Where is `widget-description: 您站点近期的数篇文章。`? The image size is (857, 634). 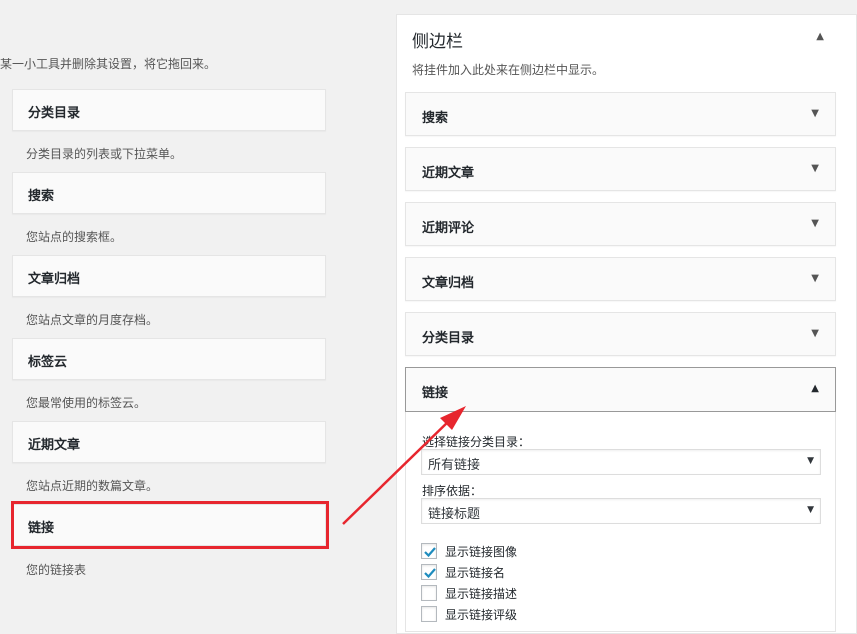 widget-description: 您站点近期的数篇文章。 is located at coordinates (92, 486).